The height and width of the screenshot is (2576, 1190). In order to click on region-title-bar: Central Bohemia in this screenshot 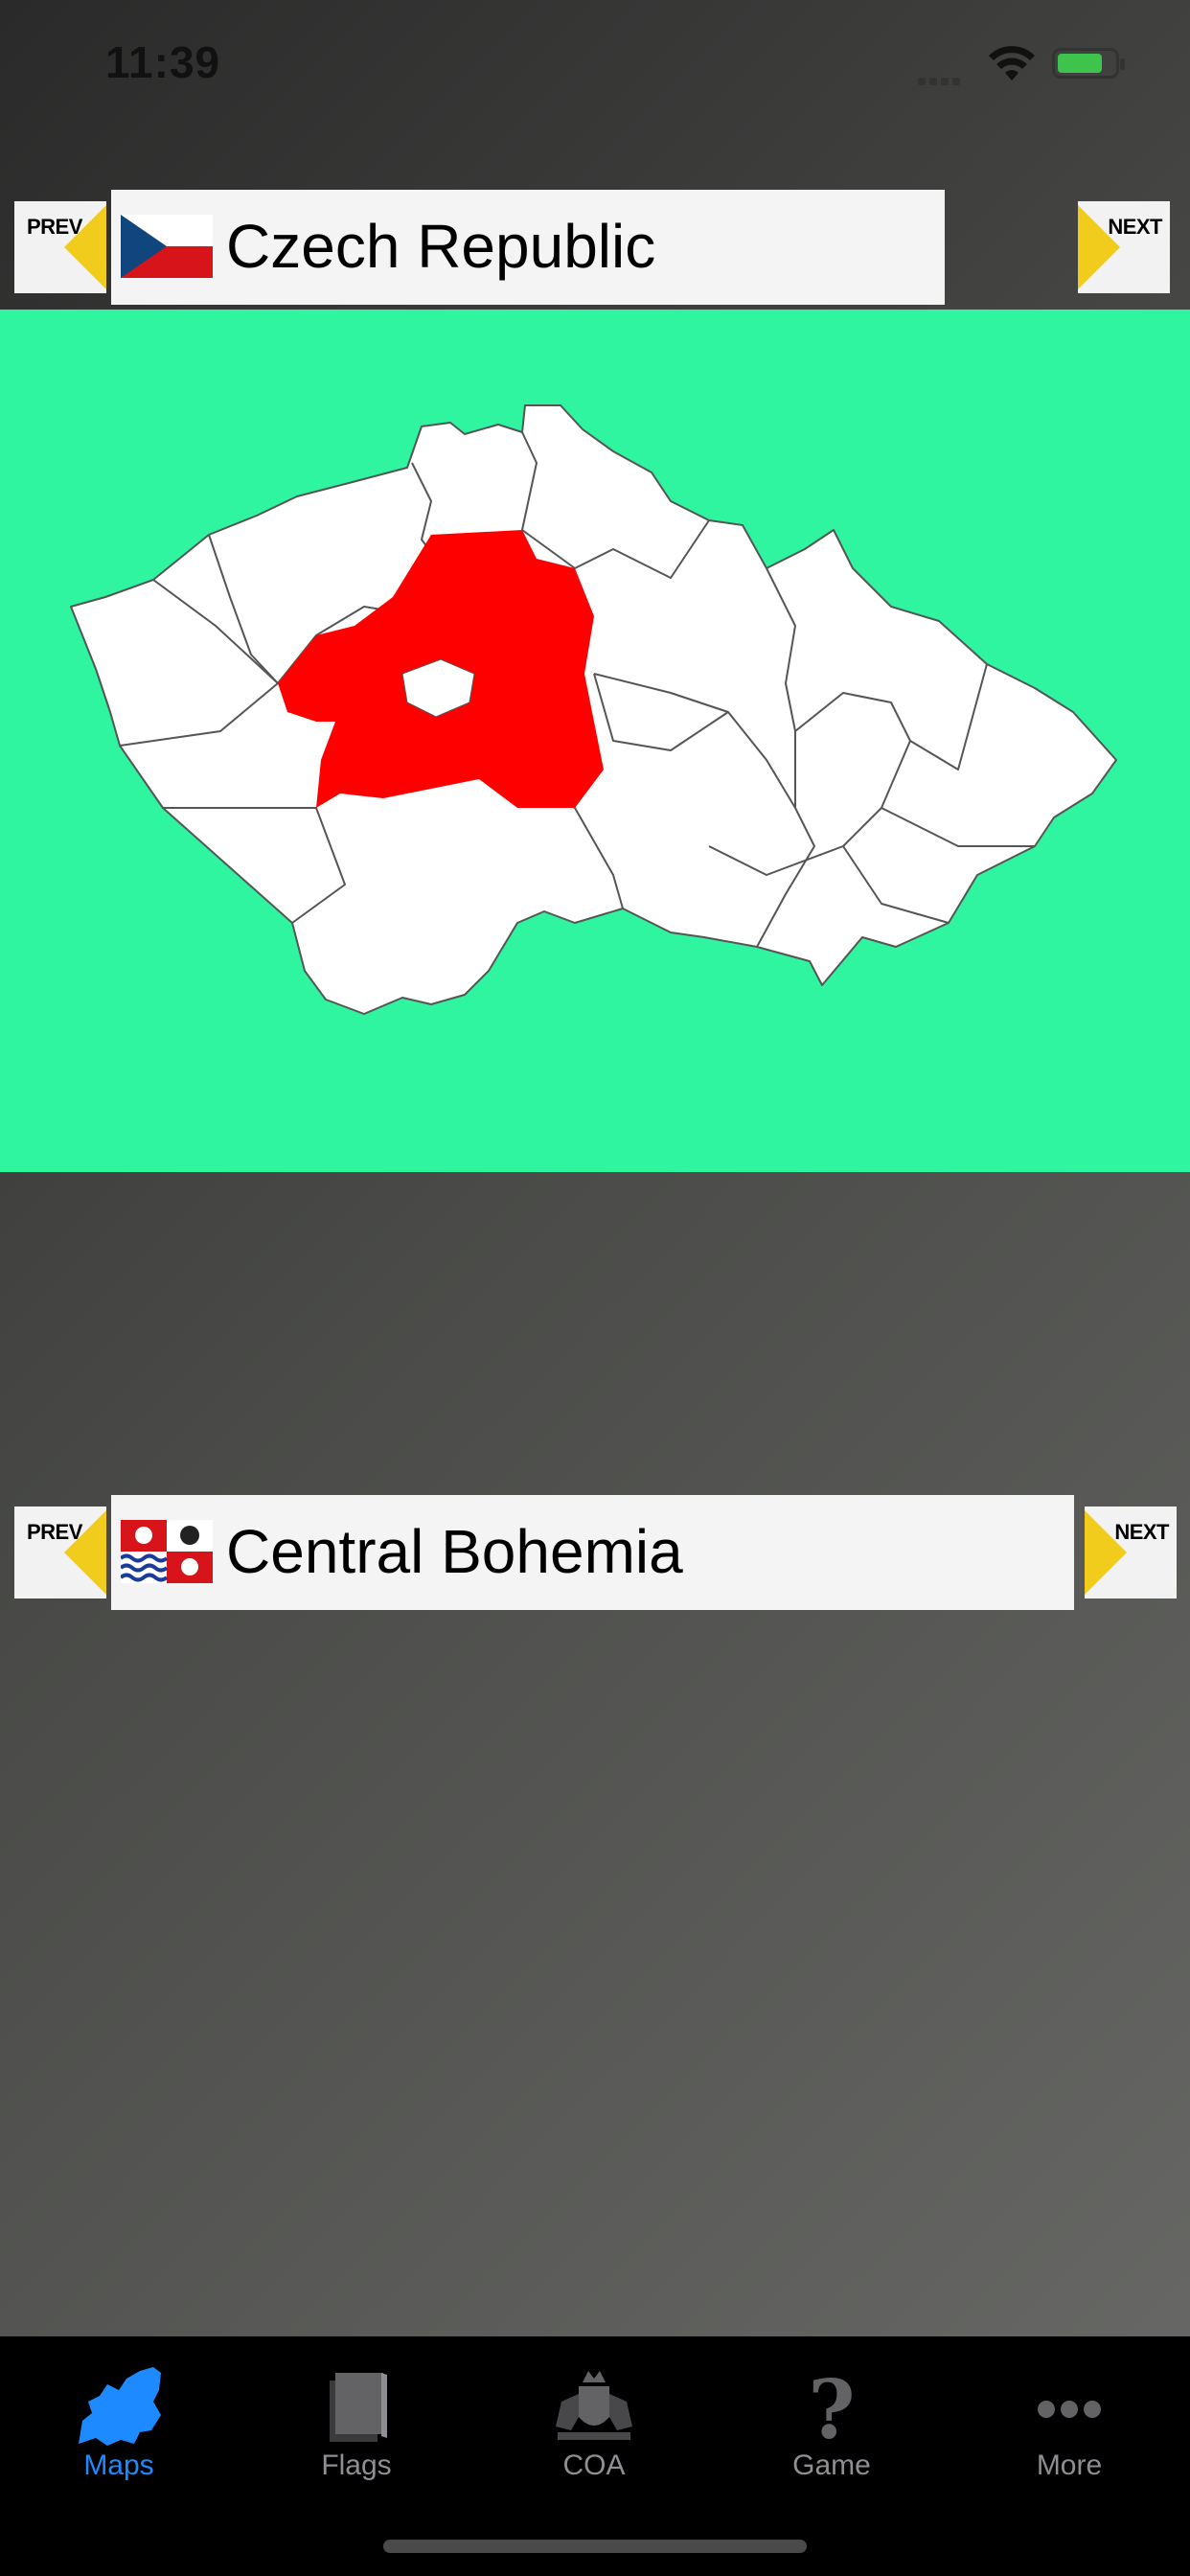, I will do `click(592, 1552)`.